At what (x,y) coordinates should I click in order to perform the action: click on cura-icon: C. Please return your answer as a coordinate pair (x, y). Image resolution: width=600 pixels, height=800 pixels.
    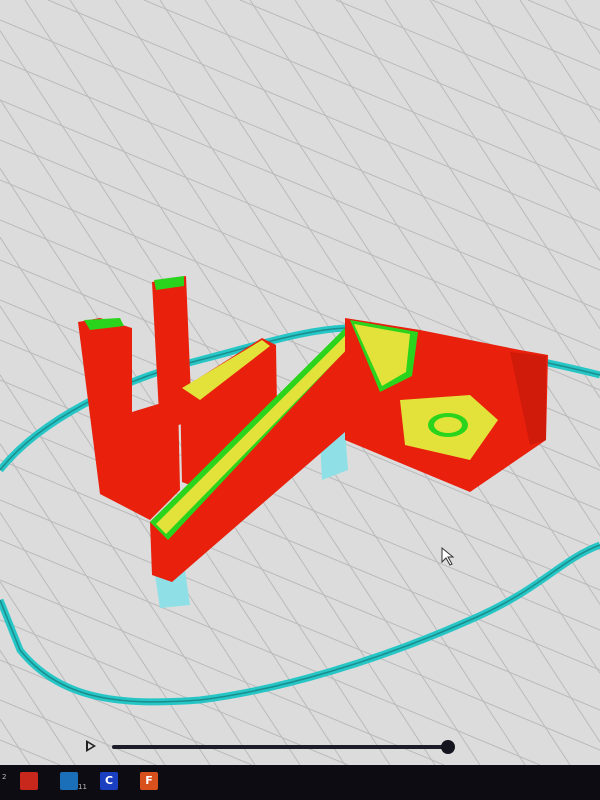
    Looking at the image, I should click on (109, 781).